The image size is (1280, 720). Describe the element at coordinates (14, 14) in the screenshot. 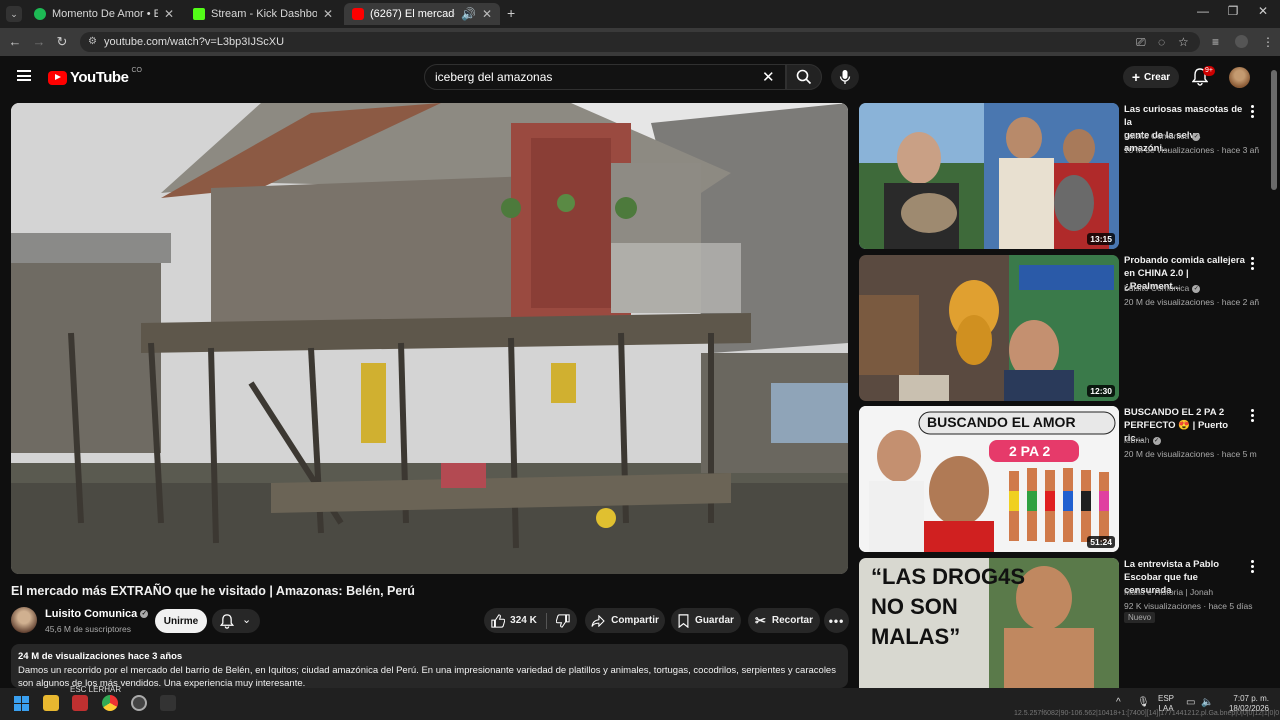

I see `tab-search-icon: ⌄` at that location.